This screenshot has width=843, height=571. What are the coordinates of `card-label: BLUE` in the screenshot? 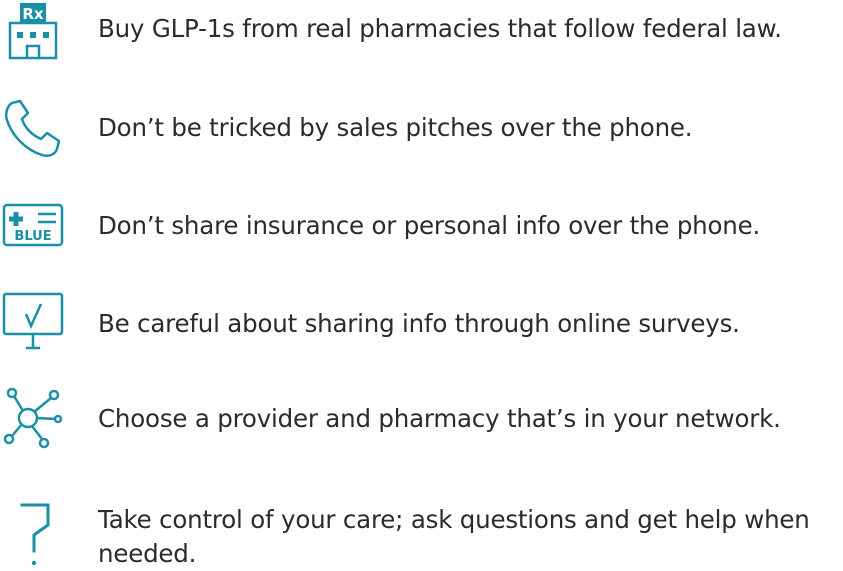 It's located at (32, 236).